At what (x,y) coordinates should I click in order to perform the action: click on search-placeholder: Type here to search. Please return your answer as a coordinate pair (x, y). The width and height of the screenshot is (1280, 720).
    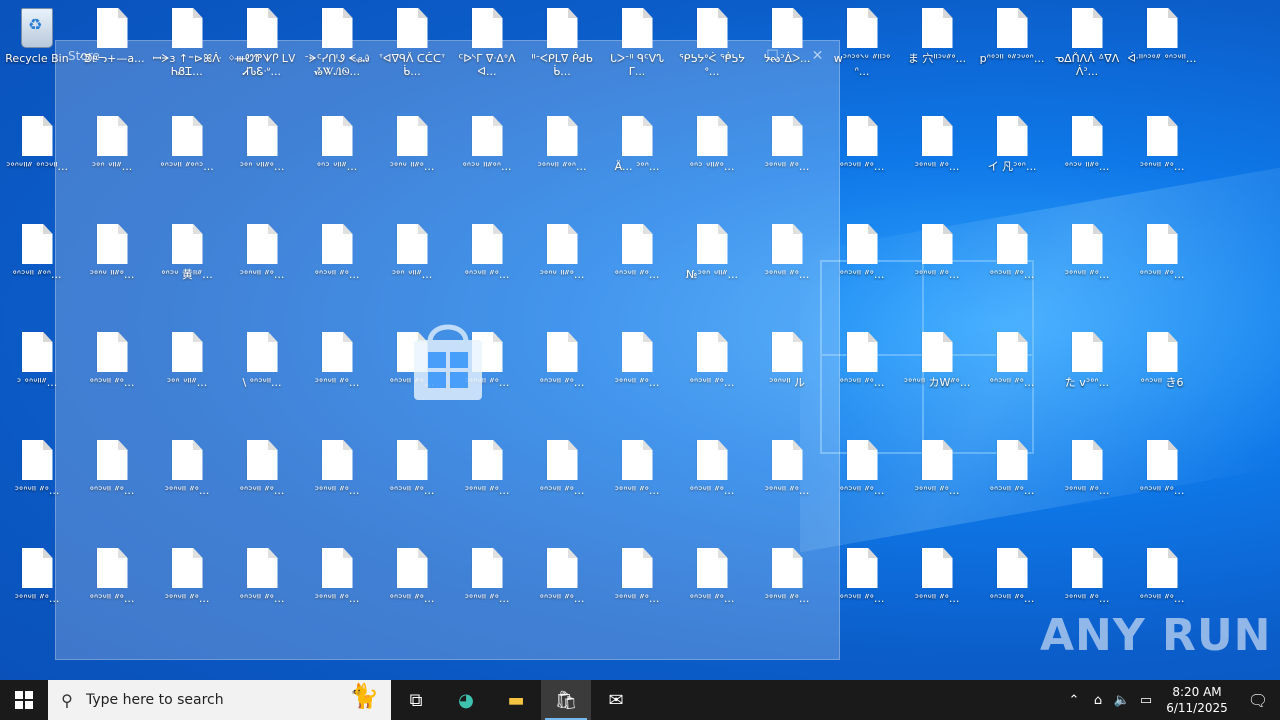
    Looking at the image, I should click on (155, 700).